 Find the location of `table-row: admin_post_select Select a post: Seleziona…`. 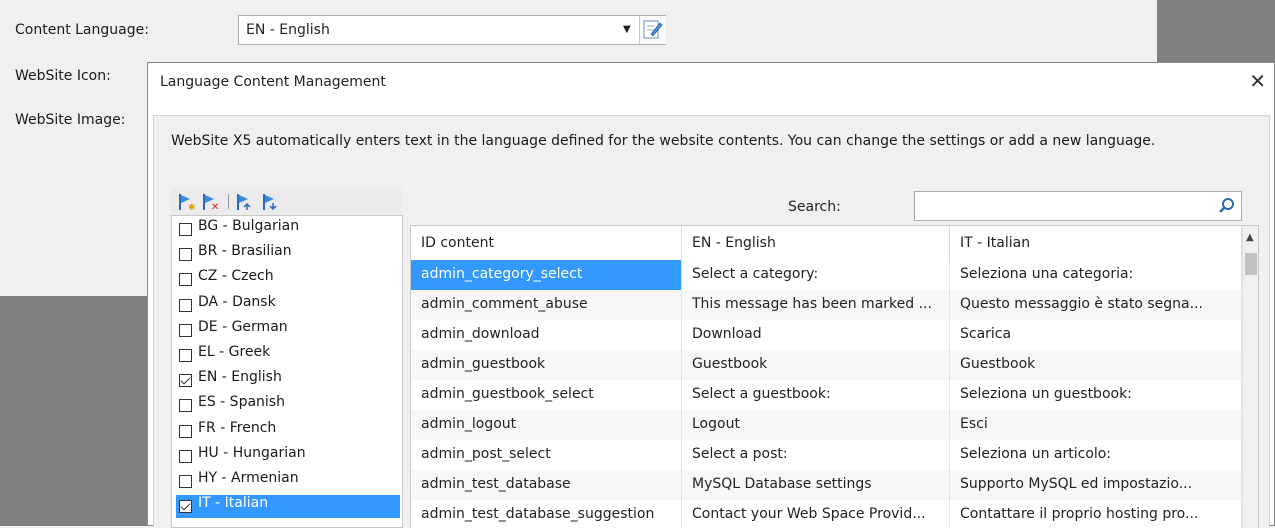

table-row: admin_post_select Select a post: Seleziona… is located at coordinates (826, 455).